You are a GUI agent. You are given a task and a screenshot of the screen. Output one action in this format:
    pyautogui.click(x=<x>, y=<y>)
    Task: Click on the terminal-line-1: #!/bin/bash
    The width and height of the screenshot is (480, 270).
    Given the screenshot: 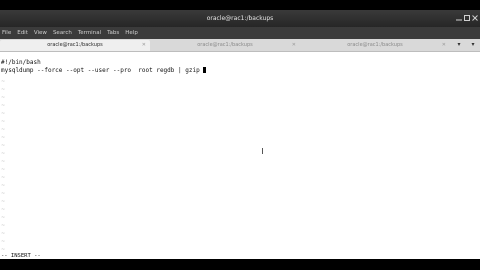 What is the action you would take?
    pyautogui.click(x=21, y=62)
    